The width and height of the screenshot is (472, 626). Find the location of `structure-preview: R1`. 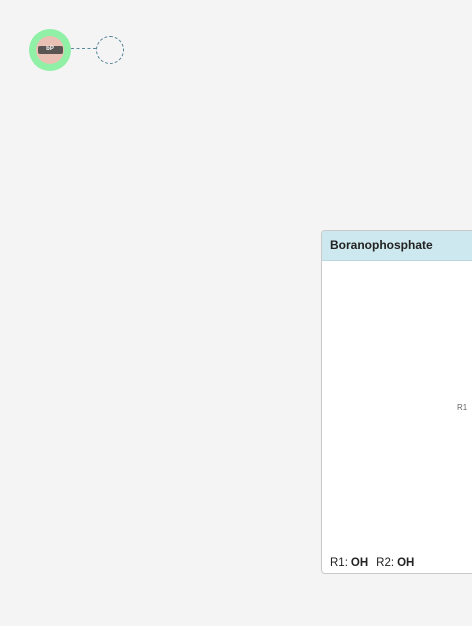

structure-preview: R1 is located at coordinates (397, 403).